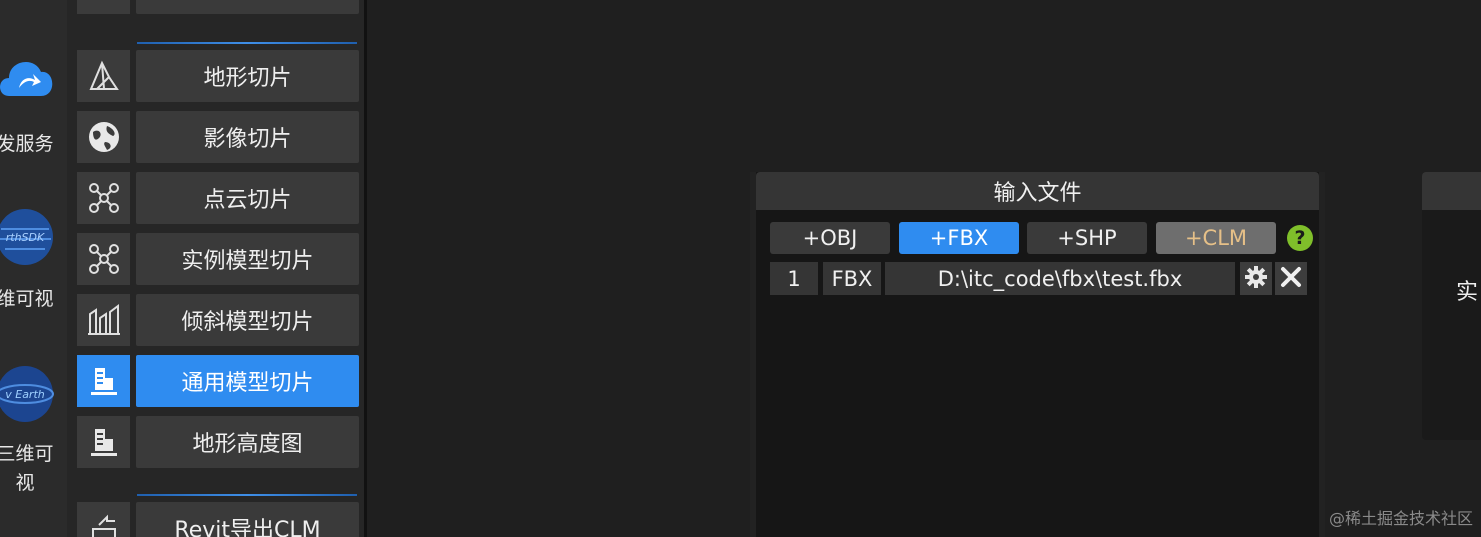 This screenshot has height=537, width=1481. I want to click on rail-label: 三维可, so click(27, 454).